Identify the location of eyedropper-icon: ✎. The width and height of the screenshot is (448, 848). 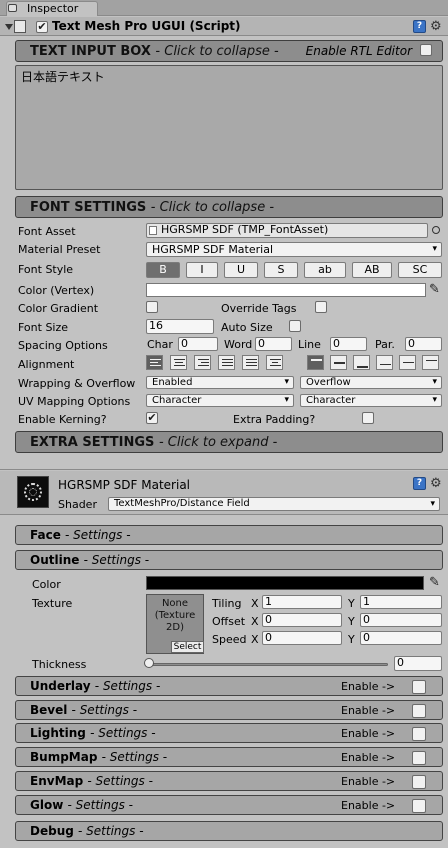
(435, 290).